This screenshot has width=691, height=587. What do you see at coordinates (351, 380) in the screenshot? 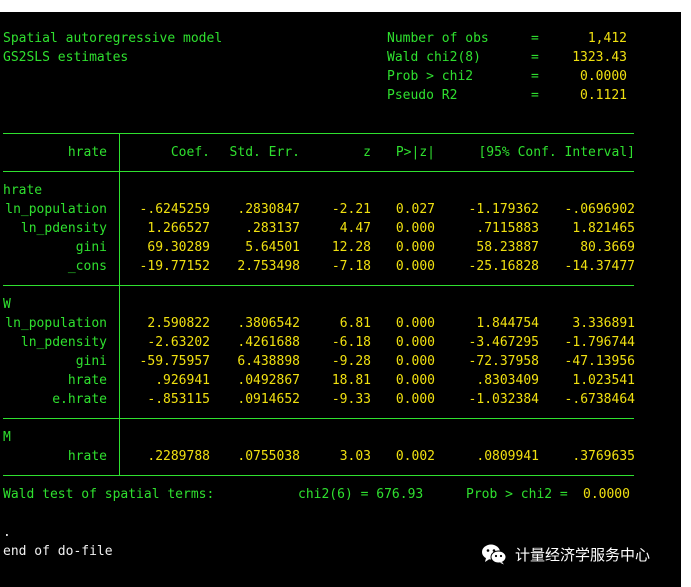
I see `cell-z: 18.81` at bounding box center [351, 380].